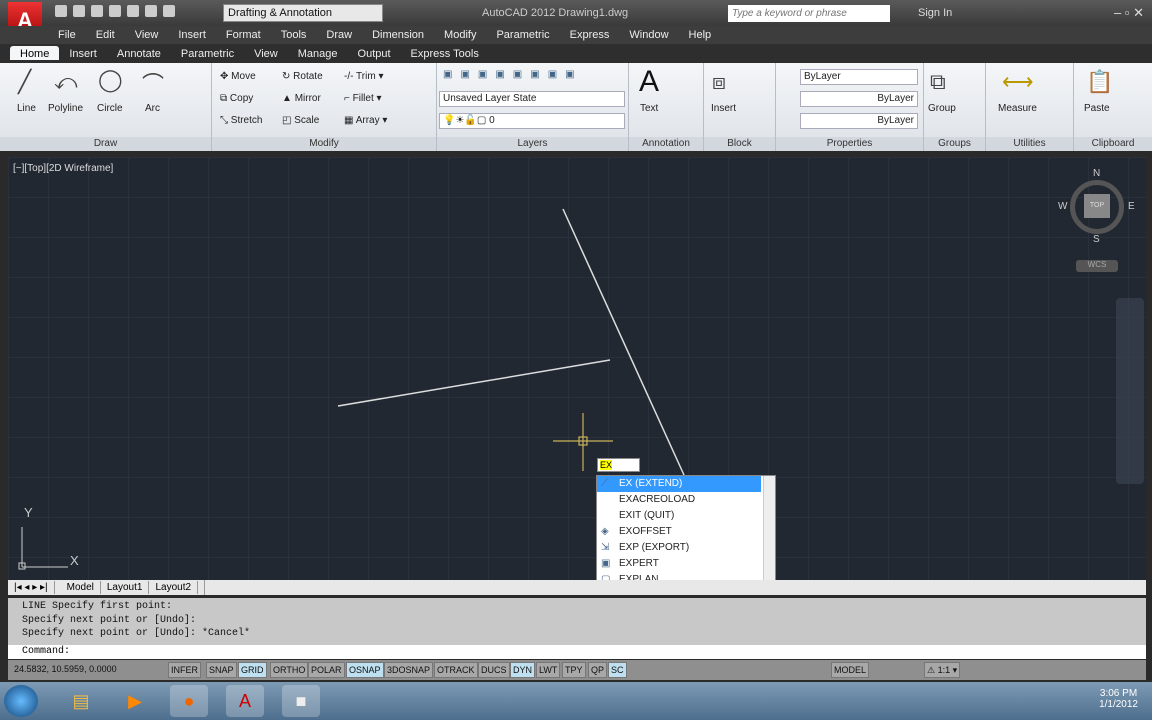  Describe the element at coordinates (245, 701) in the screenshot. I see `autocad-taskbar-icon: A` at that location.